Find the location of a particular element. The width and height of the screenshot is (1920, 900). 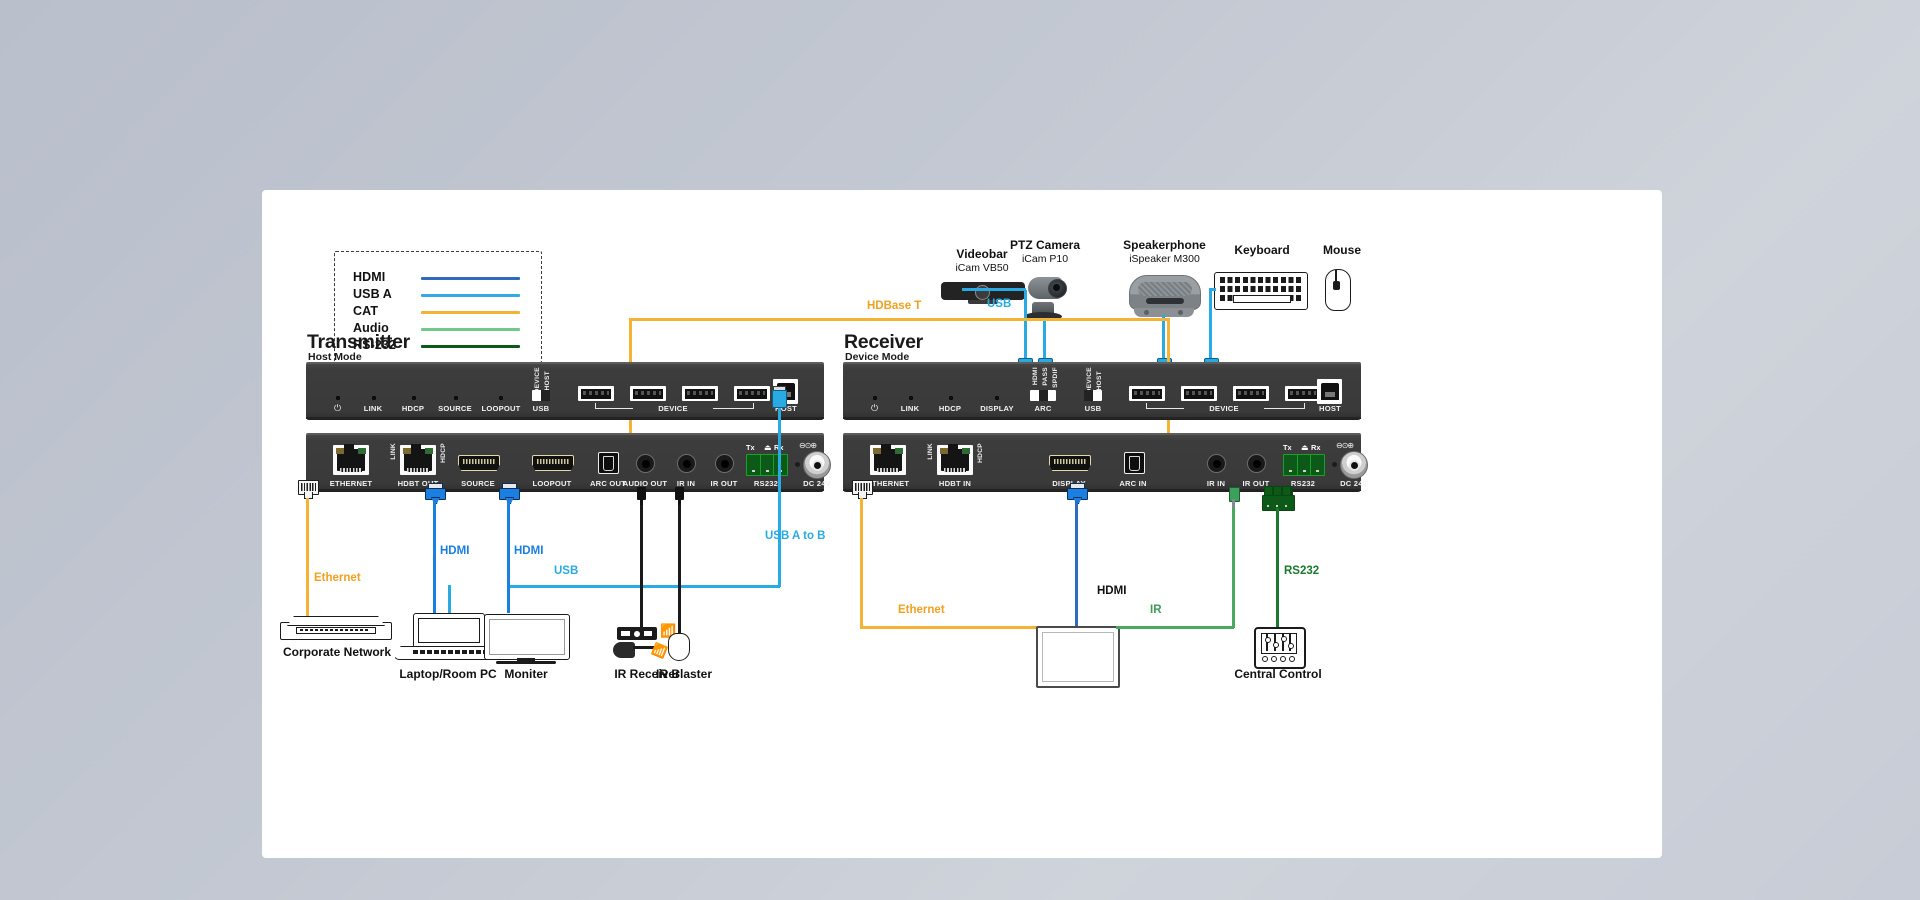

rx-arc-switch-spdif-label: SPDIF is located at coordinates (1055, 377).